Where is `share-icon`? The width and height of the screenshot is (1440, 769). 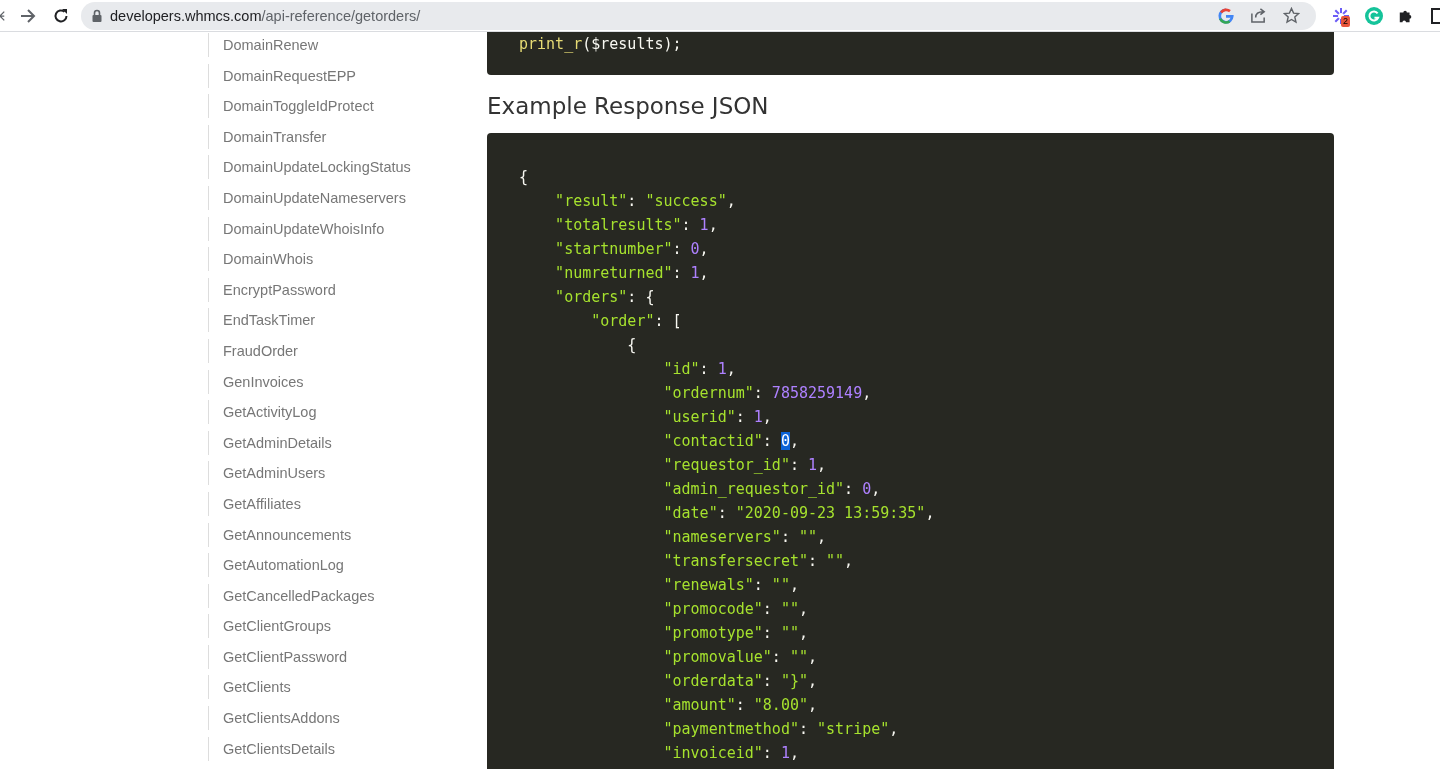
share-icon is located at coordinates (1258, 15).